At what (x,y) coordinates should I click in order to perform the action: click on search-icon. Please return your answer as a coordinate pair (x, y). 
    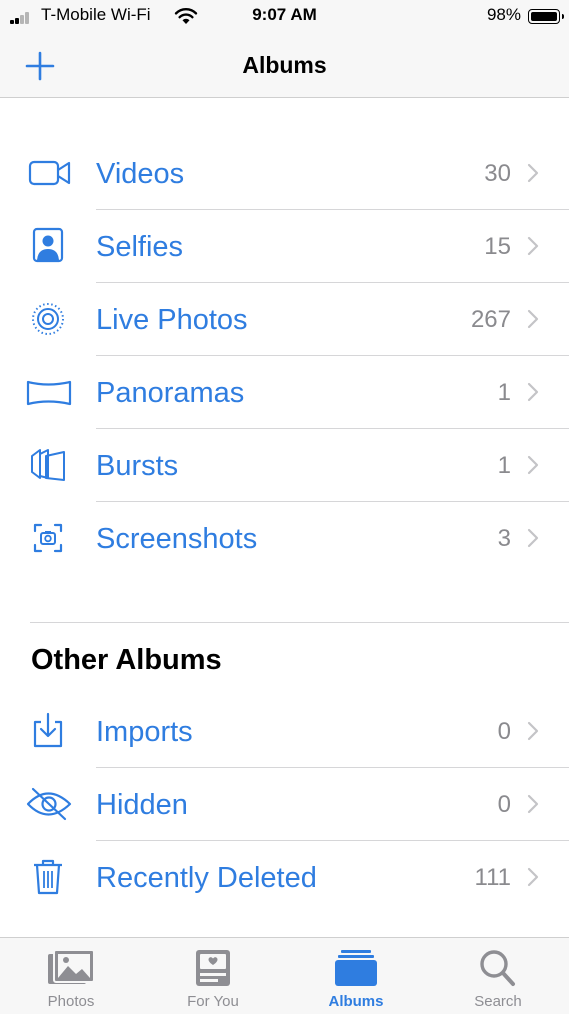
    Looking at the image, I should click on (497, 968).